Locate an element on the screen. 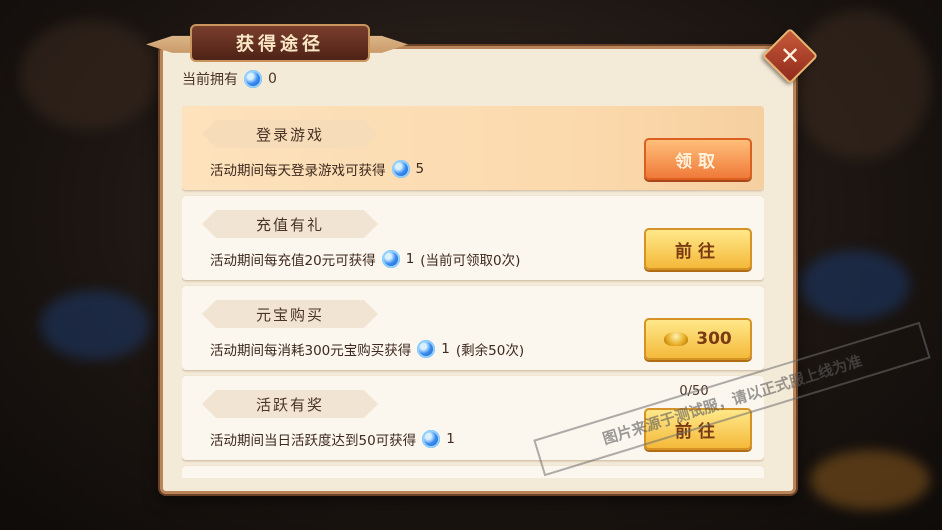  owned-label: 当前拥有 is located at coordinates (210, 80).